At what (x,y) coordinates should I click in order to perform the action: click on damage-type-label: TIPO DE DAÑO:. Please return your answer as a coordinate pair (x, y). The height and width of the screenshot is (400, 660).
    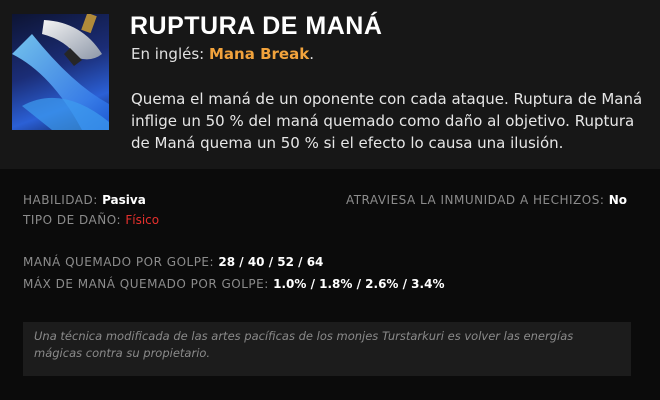
    Looking at the image, I should click on (72, 220).